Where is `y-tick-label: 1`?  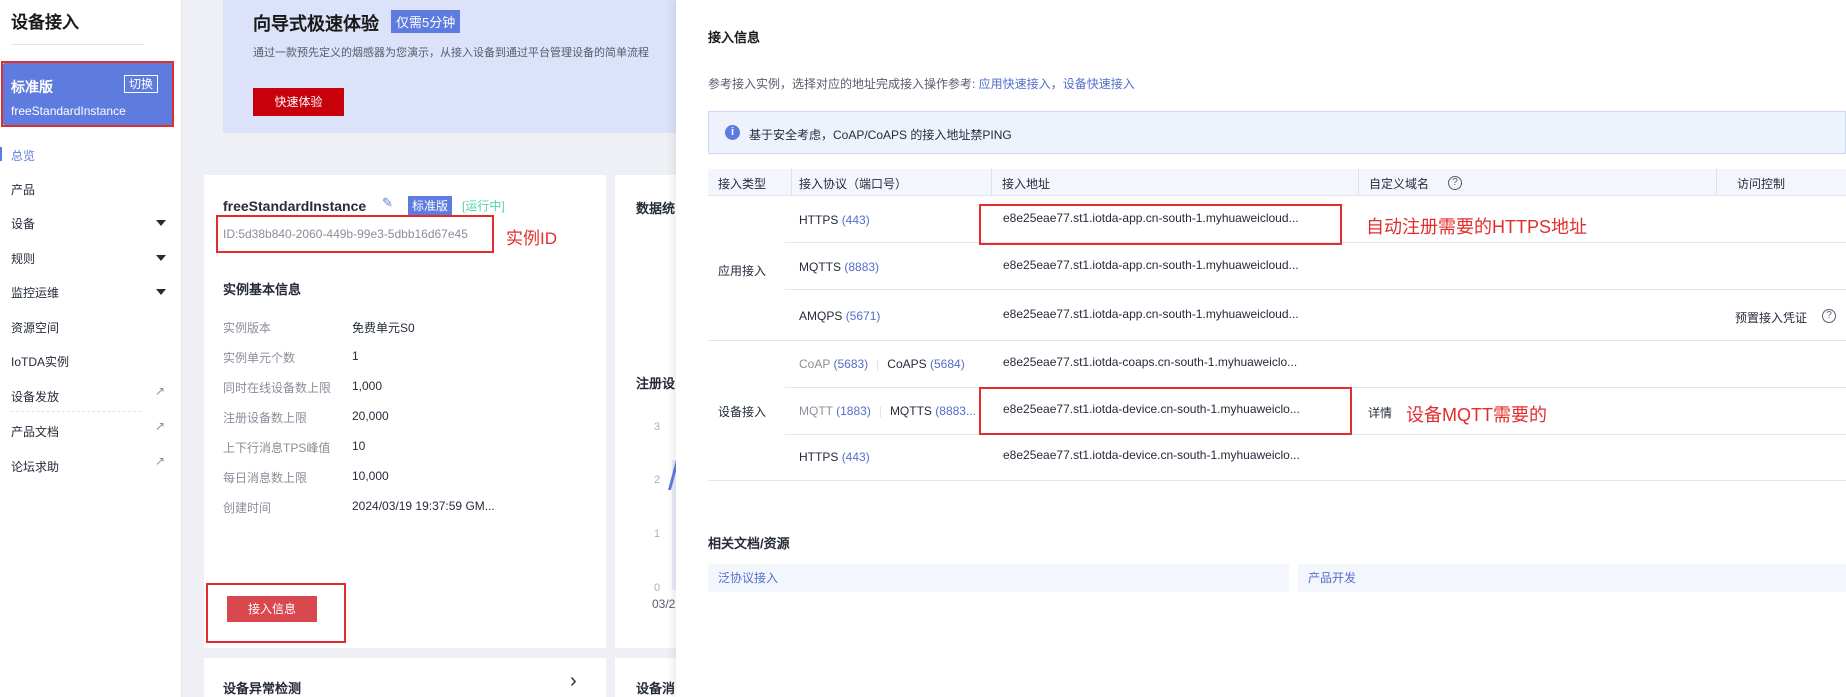 y-tick-label: 1 is located at coordinates (657, 534).